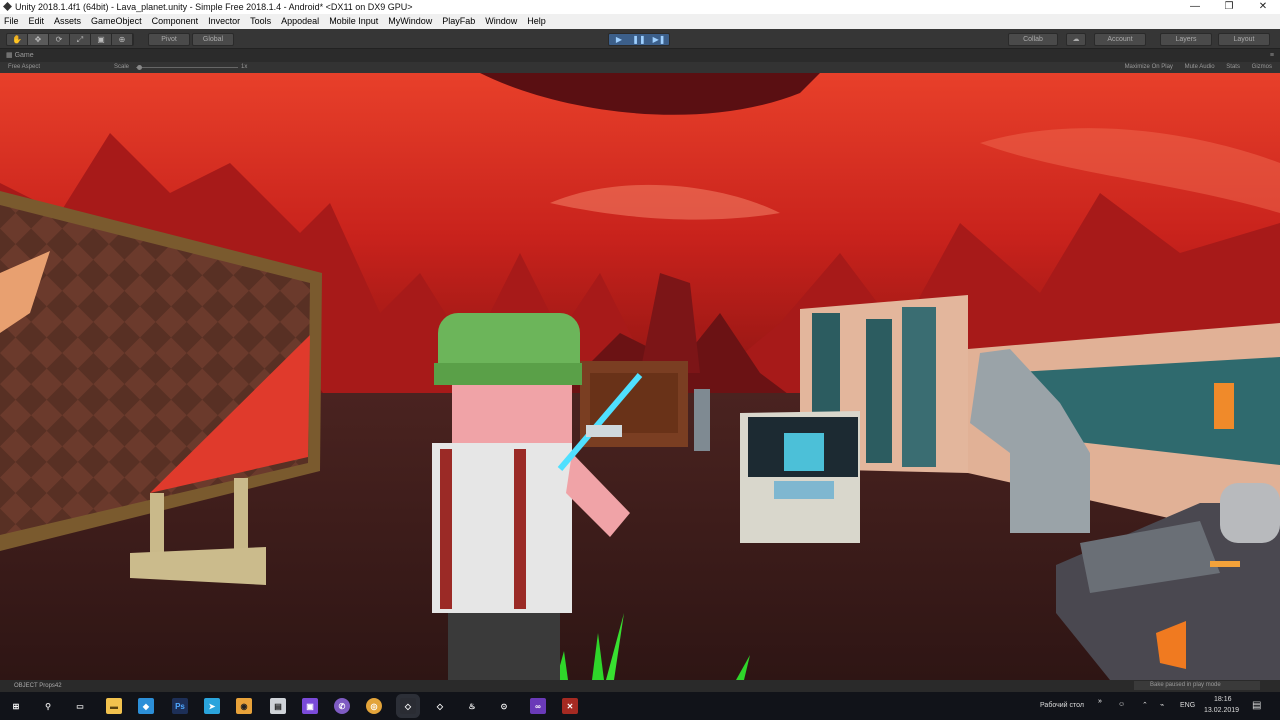 The width and height of the screenshot is (1280, 720). Describe the element at coordinates (619, 39) in the screenshot. I see `play-button: ▶` at that location.